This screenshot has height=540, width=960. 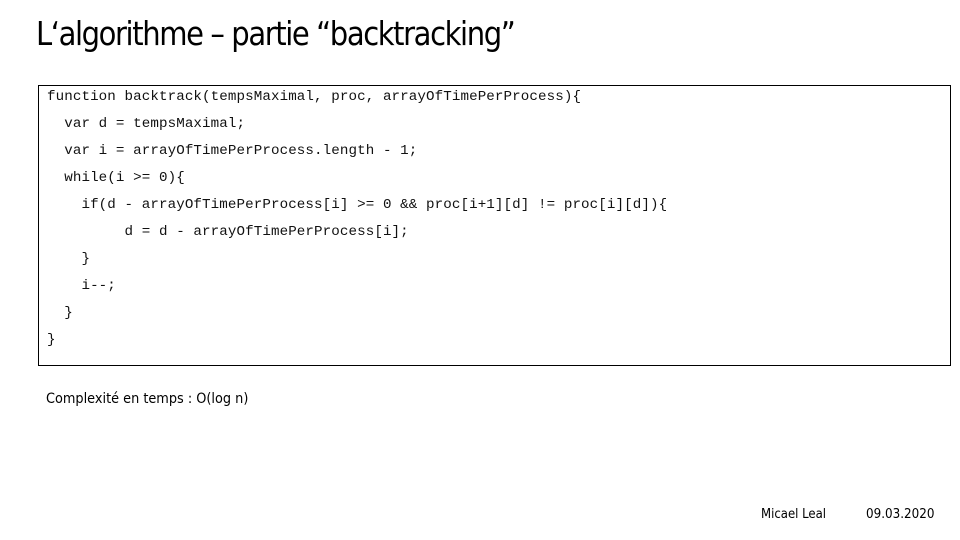 What do you see at coordinates (900, 514) in the screenshot?
I see `footer-date: 09.03.2020` at bounding box center [900, 514].